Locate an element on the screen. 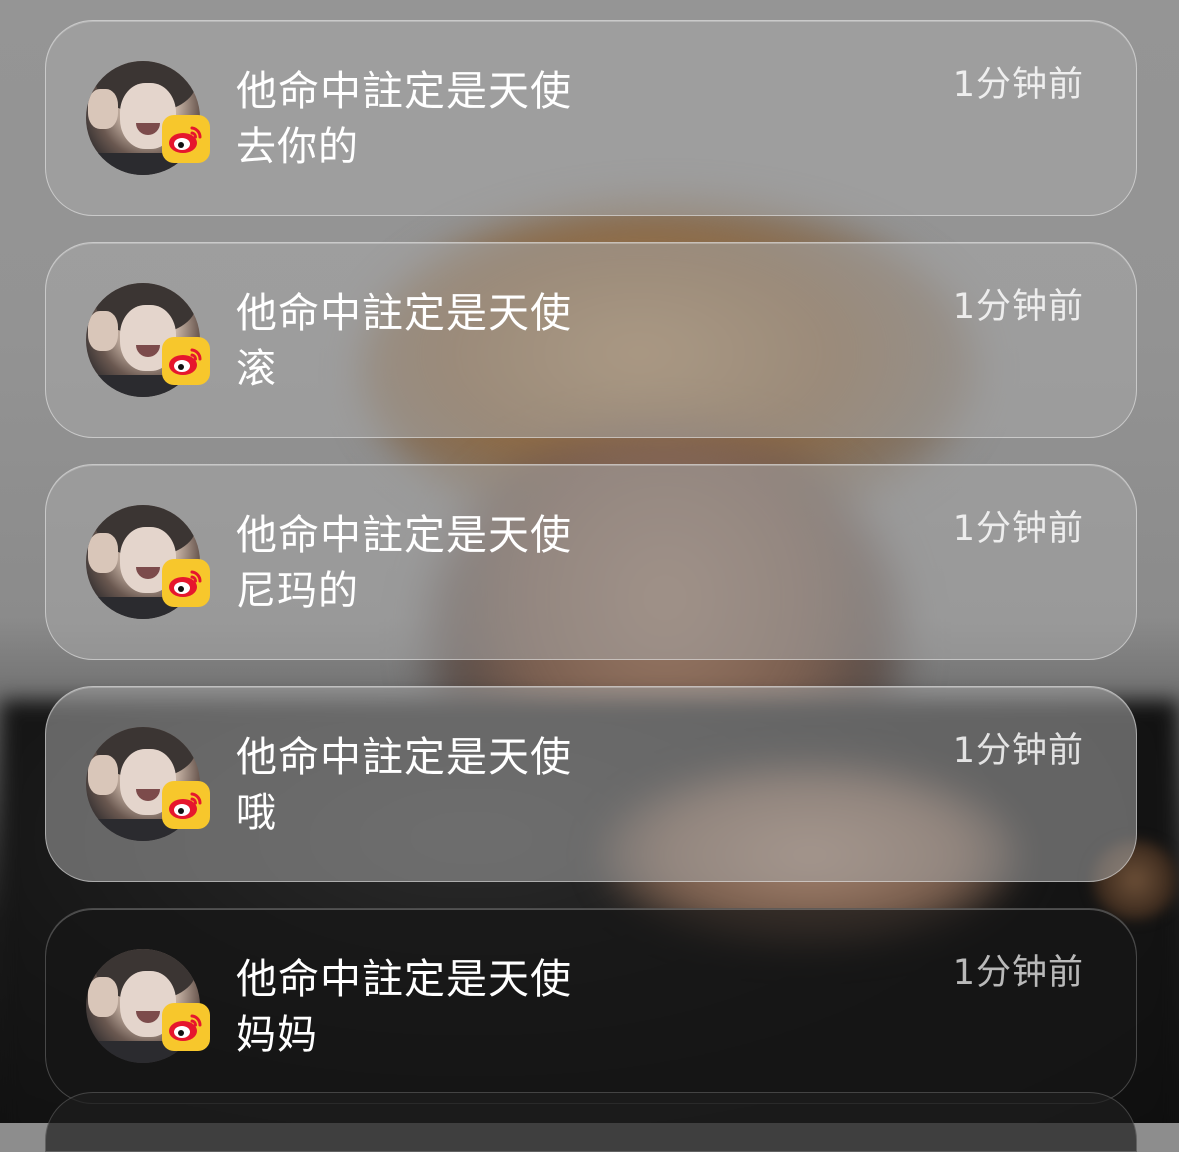 This screenshot has width=1179, height=1152. notification-message: 哦 is located at coordinates (256, 813).